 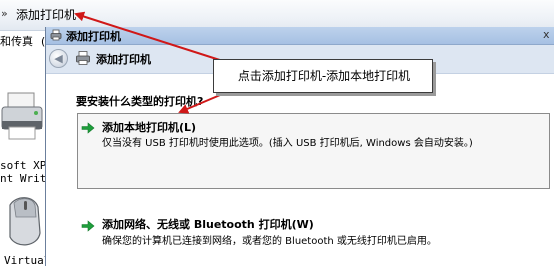 I want to click on printer-device-icon, so click(x=22, y=115).